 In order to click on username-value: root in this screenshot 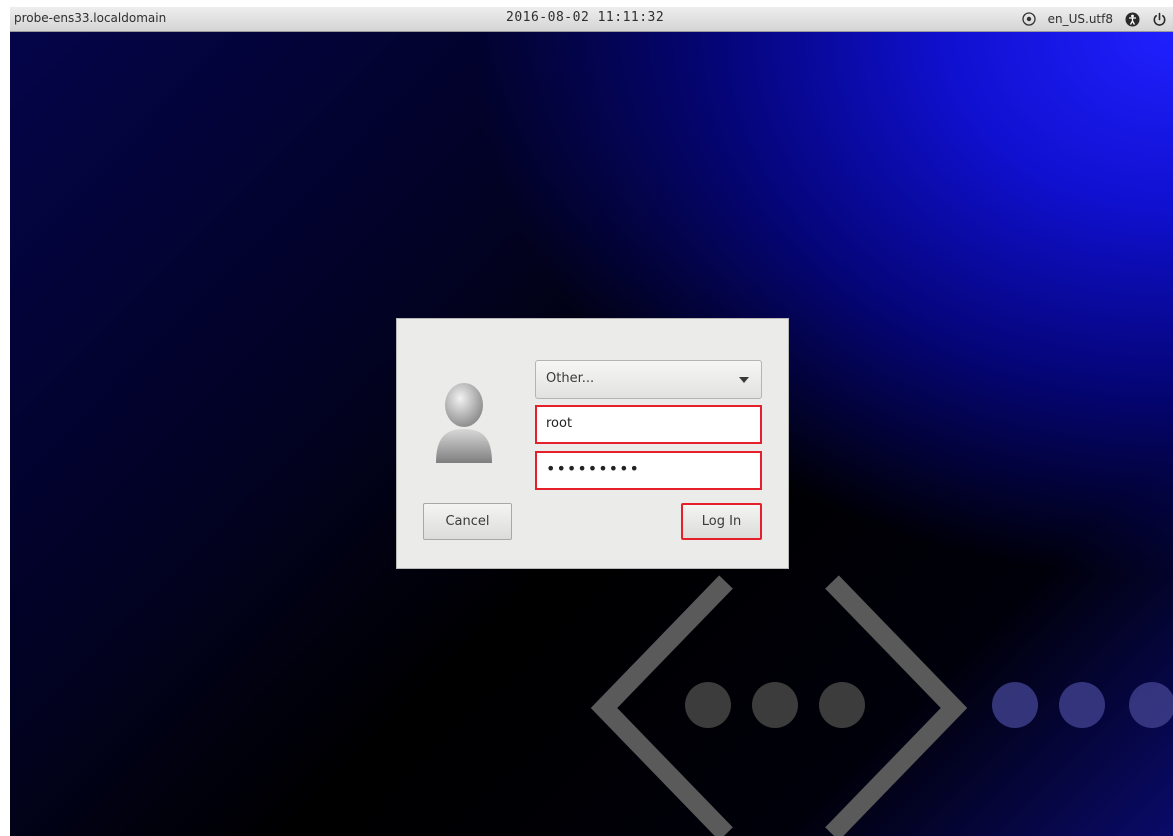, I will do `click(559, 423)`.